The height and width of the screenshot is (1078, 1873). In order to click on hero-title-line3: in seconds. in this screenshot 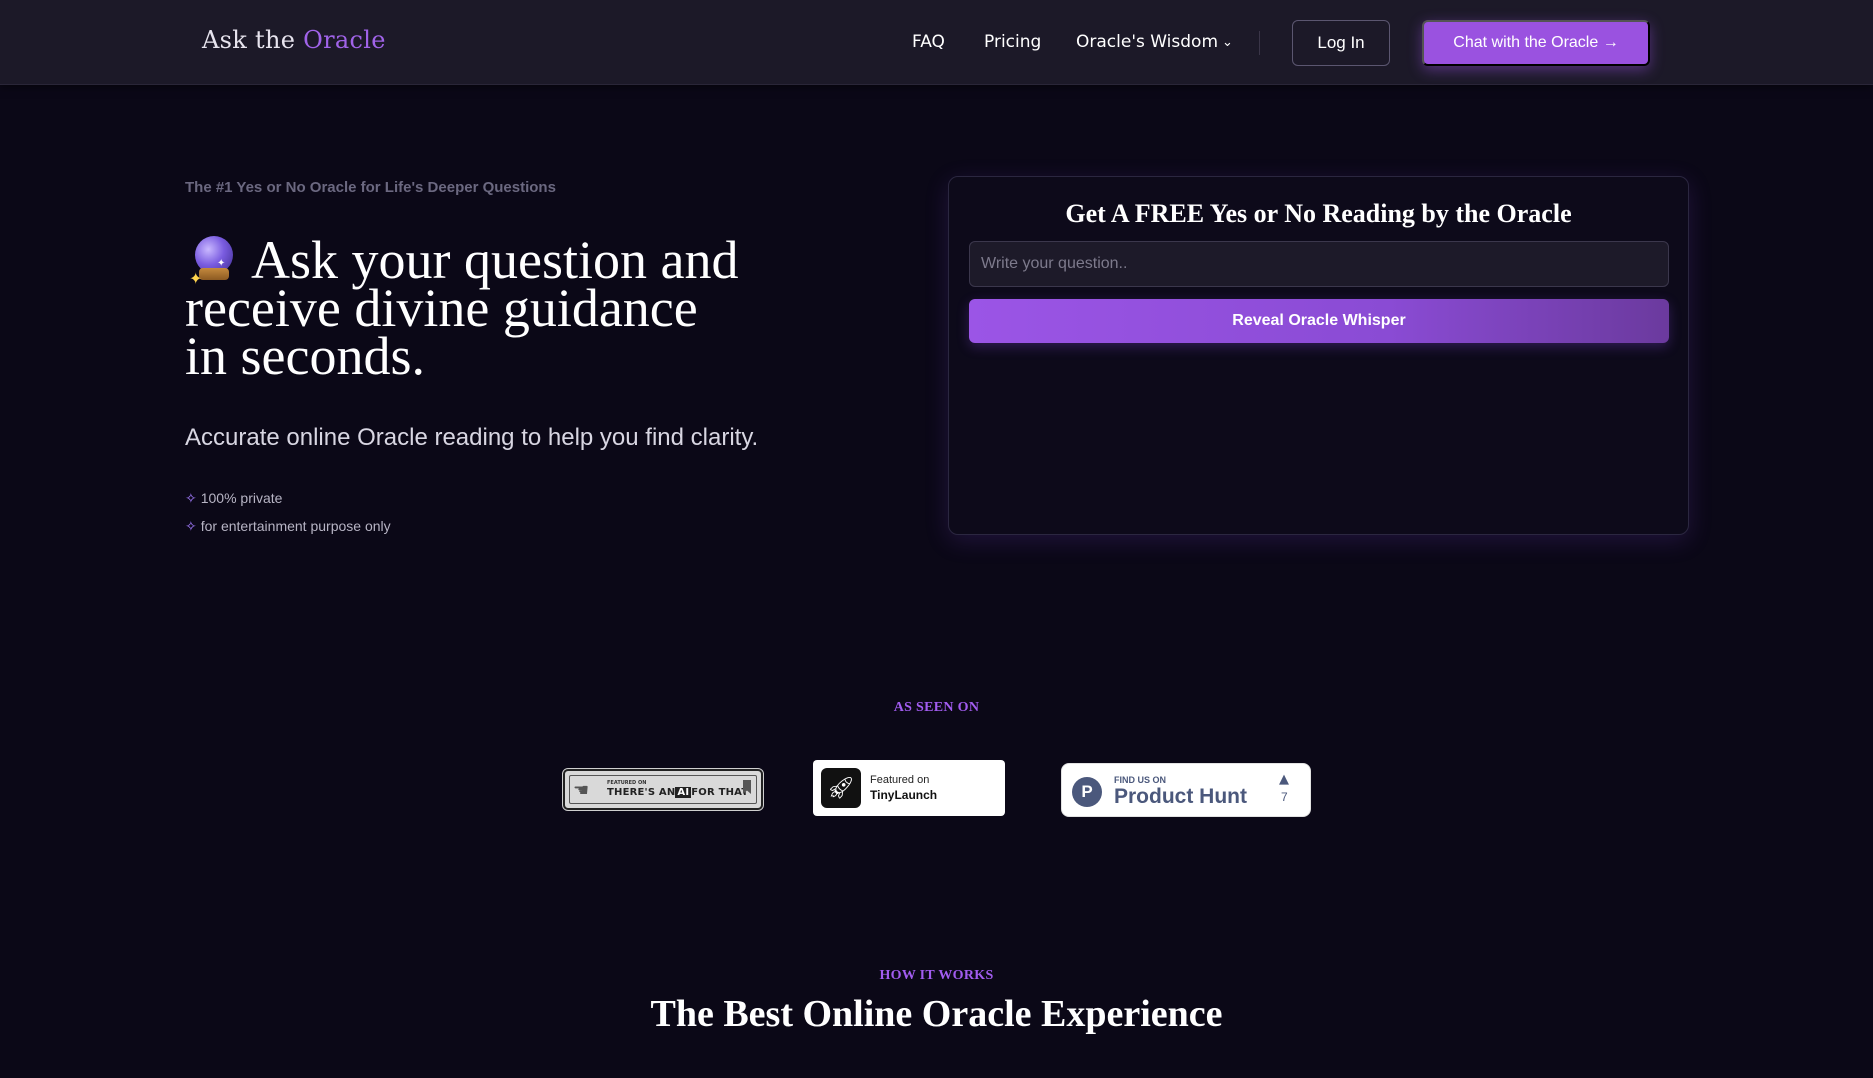, I will do `click(305, 356)`.